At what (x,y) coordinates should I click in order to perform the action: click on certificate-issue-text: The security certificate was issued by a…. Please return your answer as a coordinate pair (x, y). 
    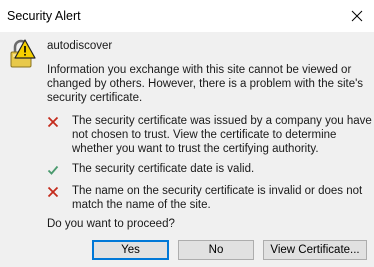
    Looking at the image, I should click on (222, 135).